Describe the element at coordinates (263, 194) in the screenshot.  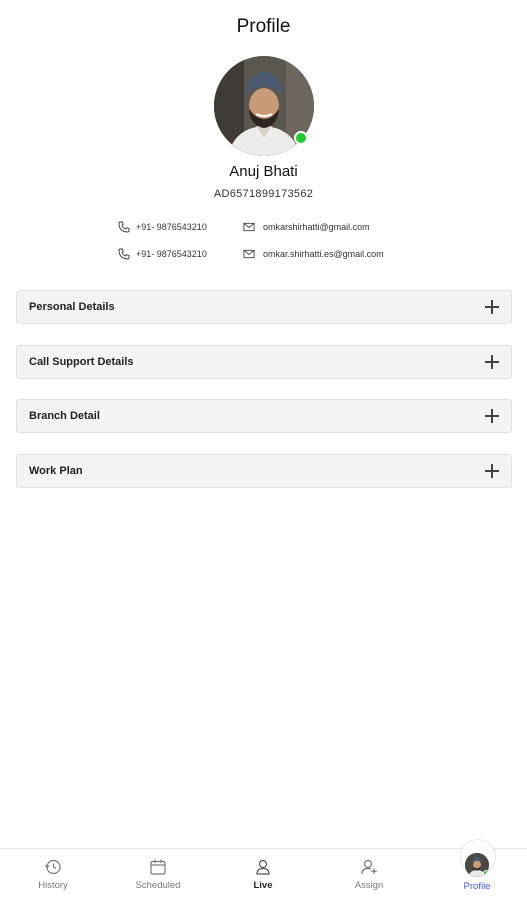
I see `user-id: AD6571899173562` at that location.